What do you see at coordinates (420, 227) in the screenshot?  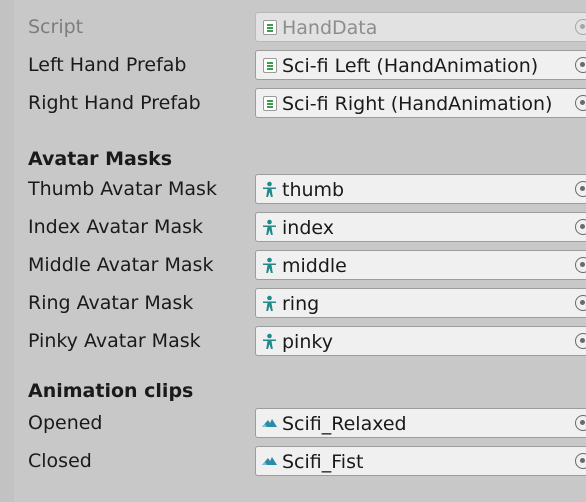 I see `index-avatar-mask-field: index` at bounding box center [420, 227].